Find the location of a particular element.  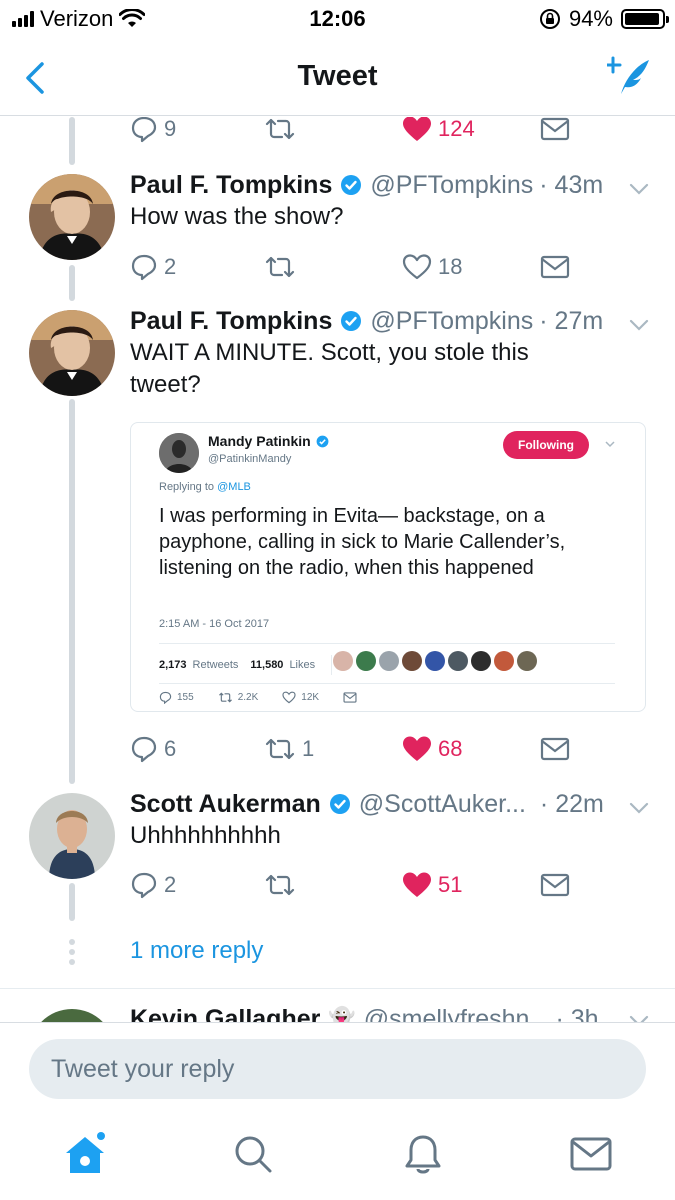

tweet-text: How was the show? is located at coordinates (237, 216).